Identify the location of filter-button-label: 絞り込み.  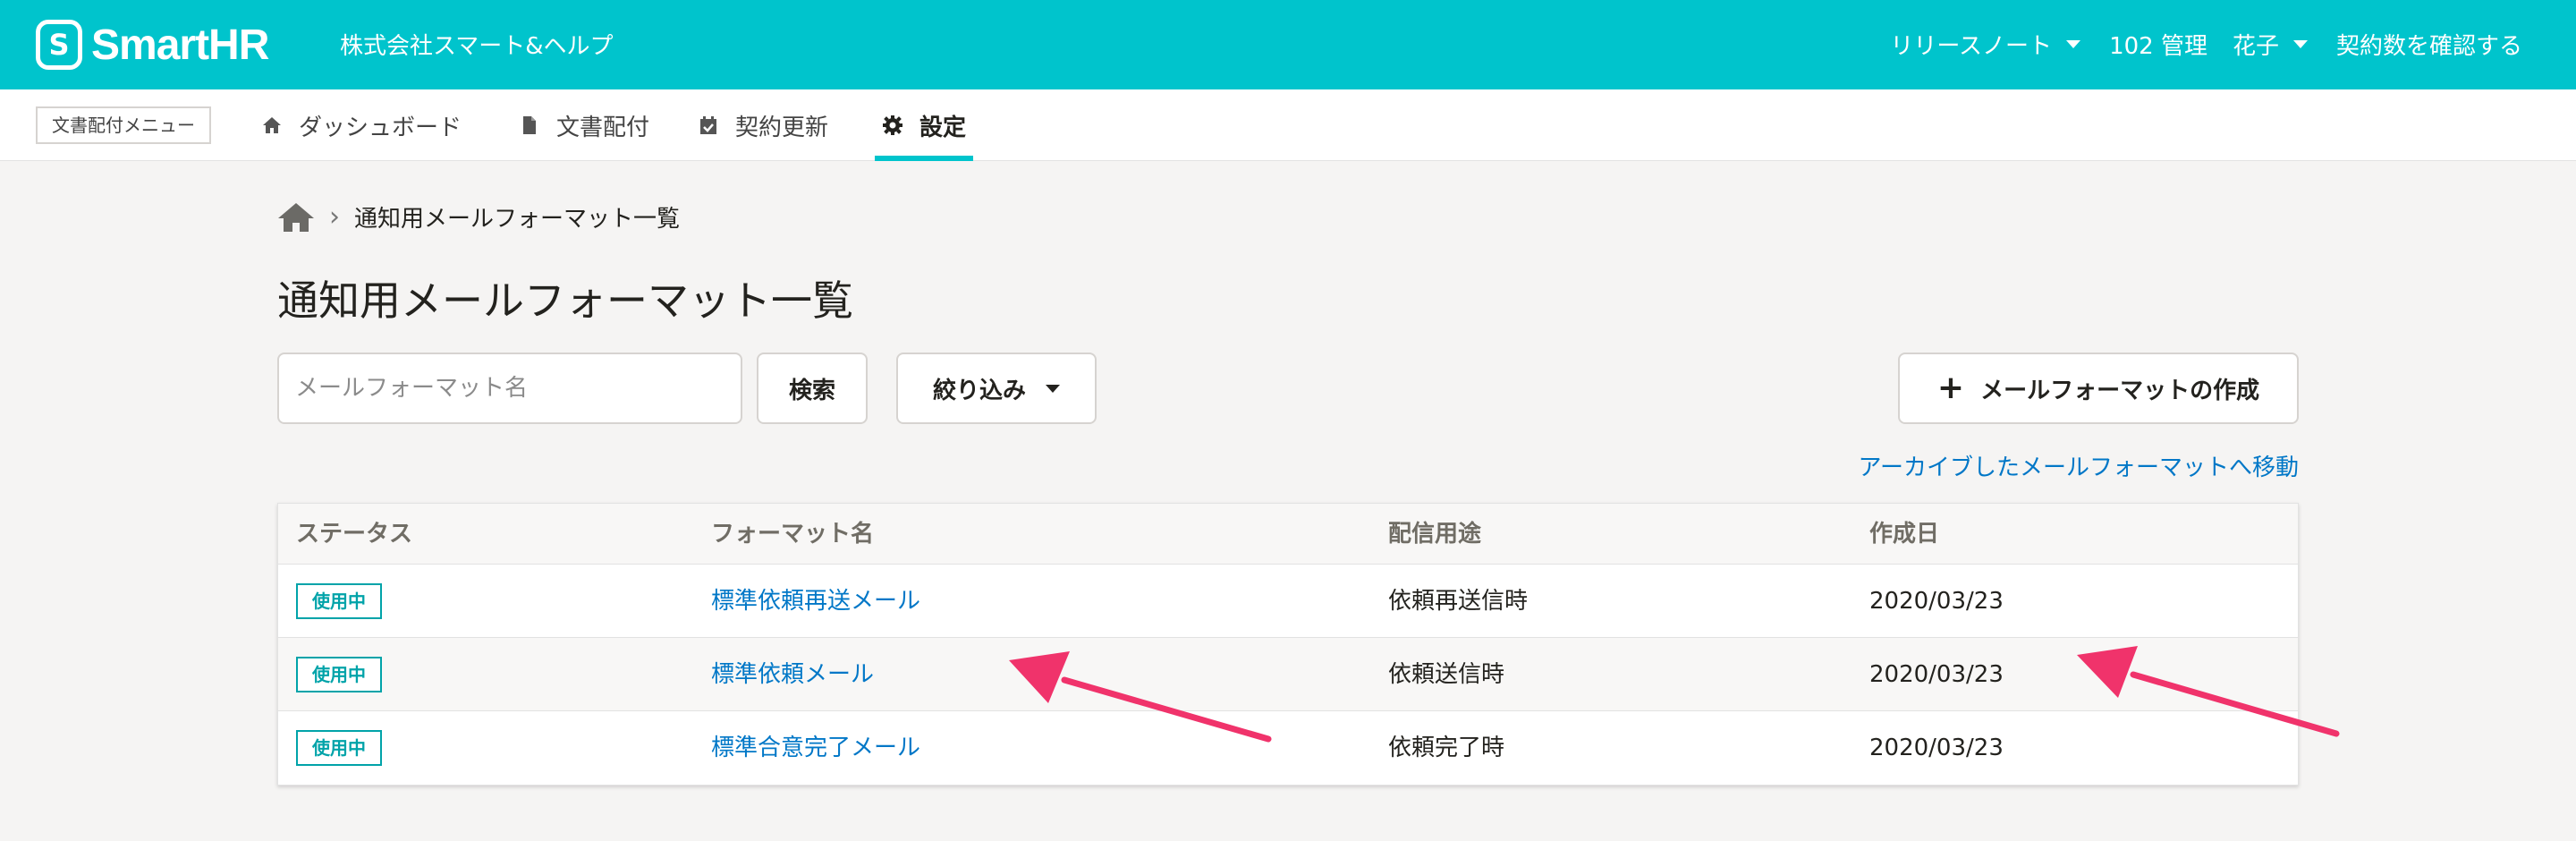
(979, 390).